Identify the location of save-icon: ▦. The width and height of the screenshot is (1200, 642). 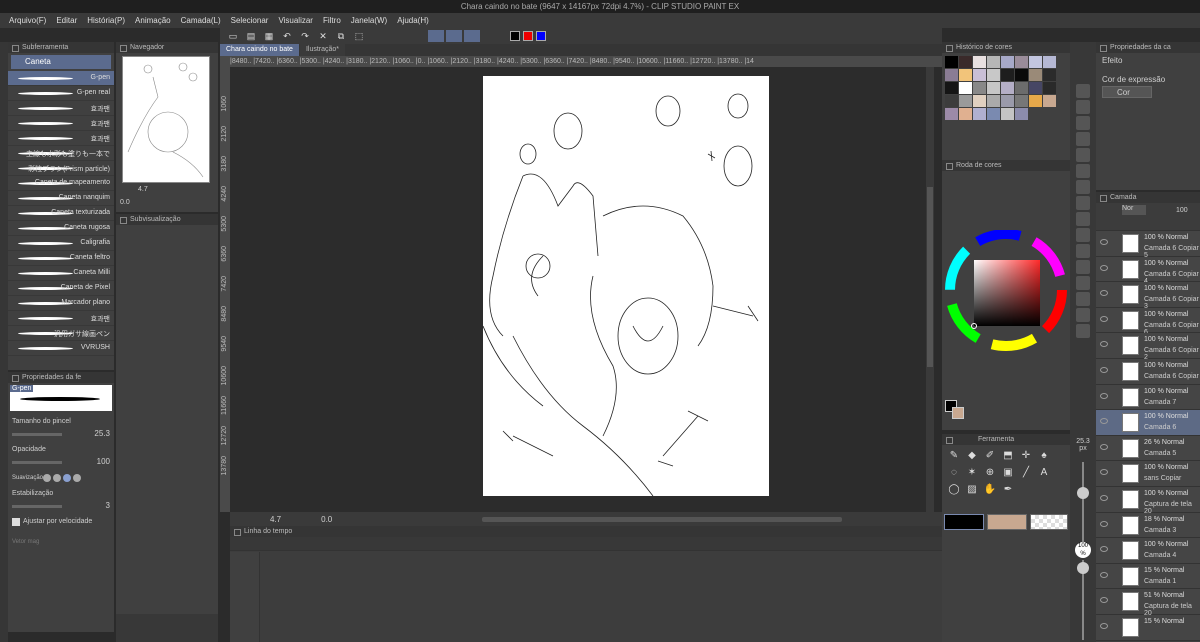
(269, 36).